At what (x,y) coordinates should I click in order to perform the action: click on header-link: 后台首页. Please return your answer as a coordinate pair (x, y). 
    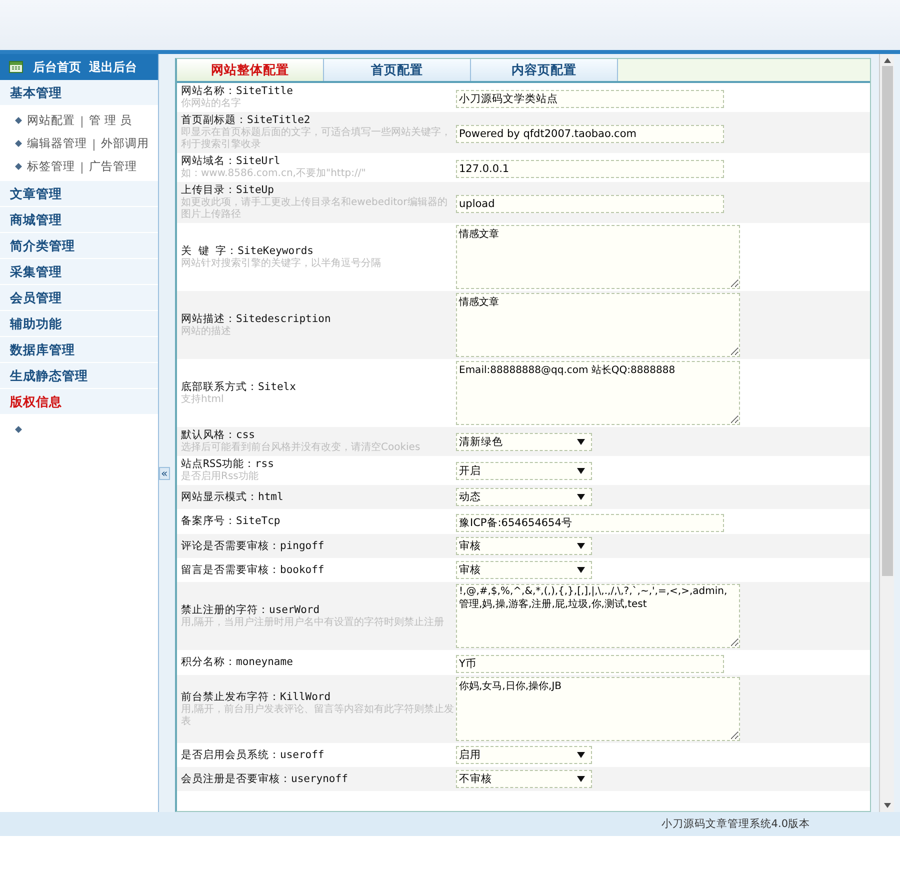
    Looking at the image, I should click on (57, 67).